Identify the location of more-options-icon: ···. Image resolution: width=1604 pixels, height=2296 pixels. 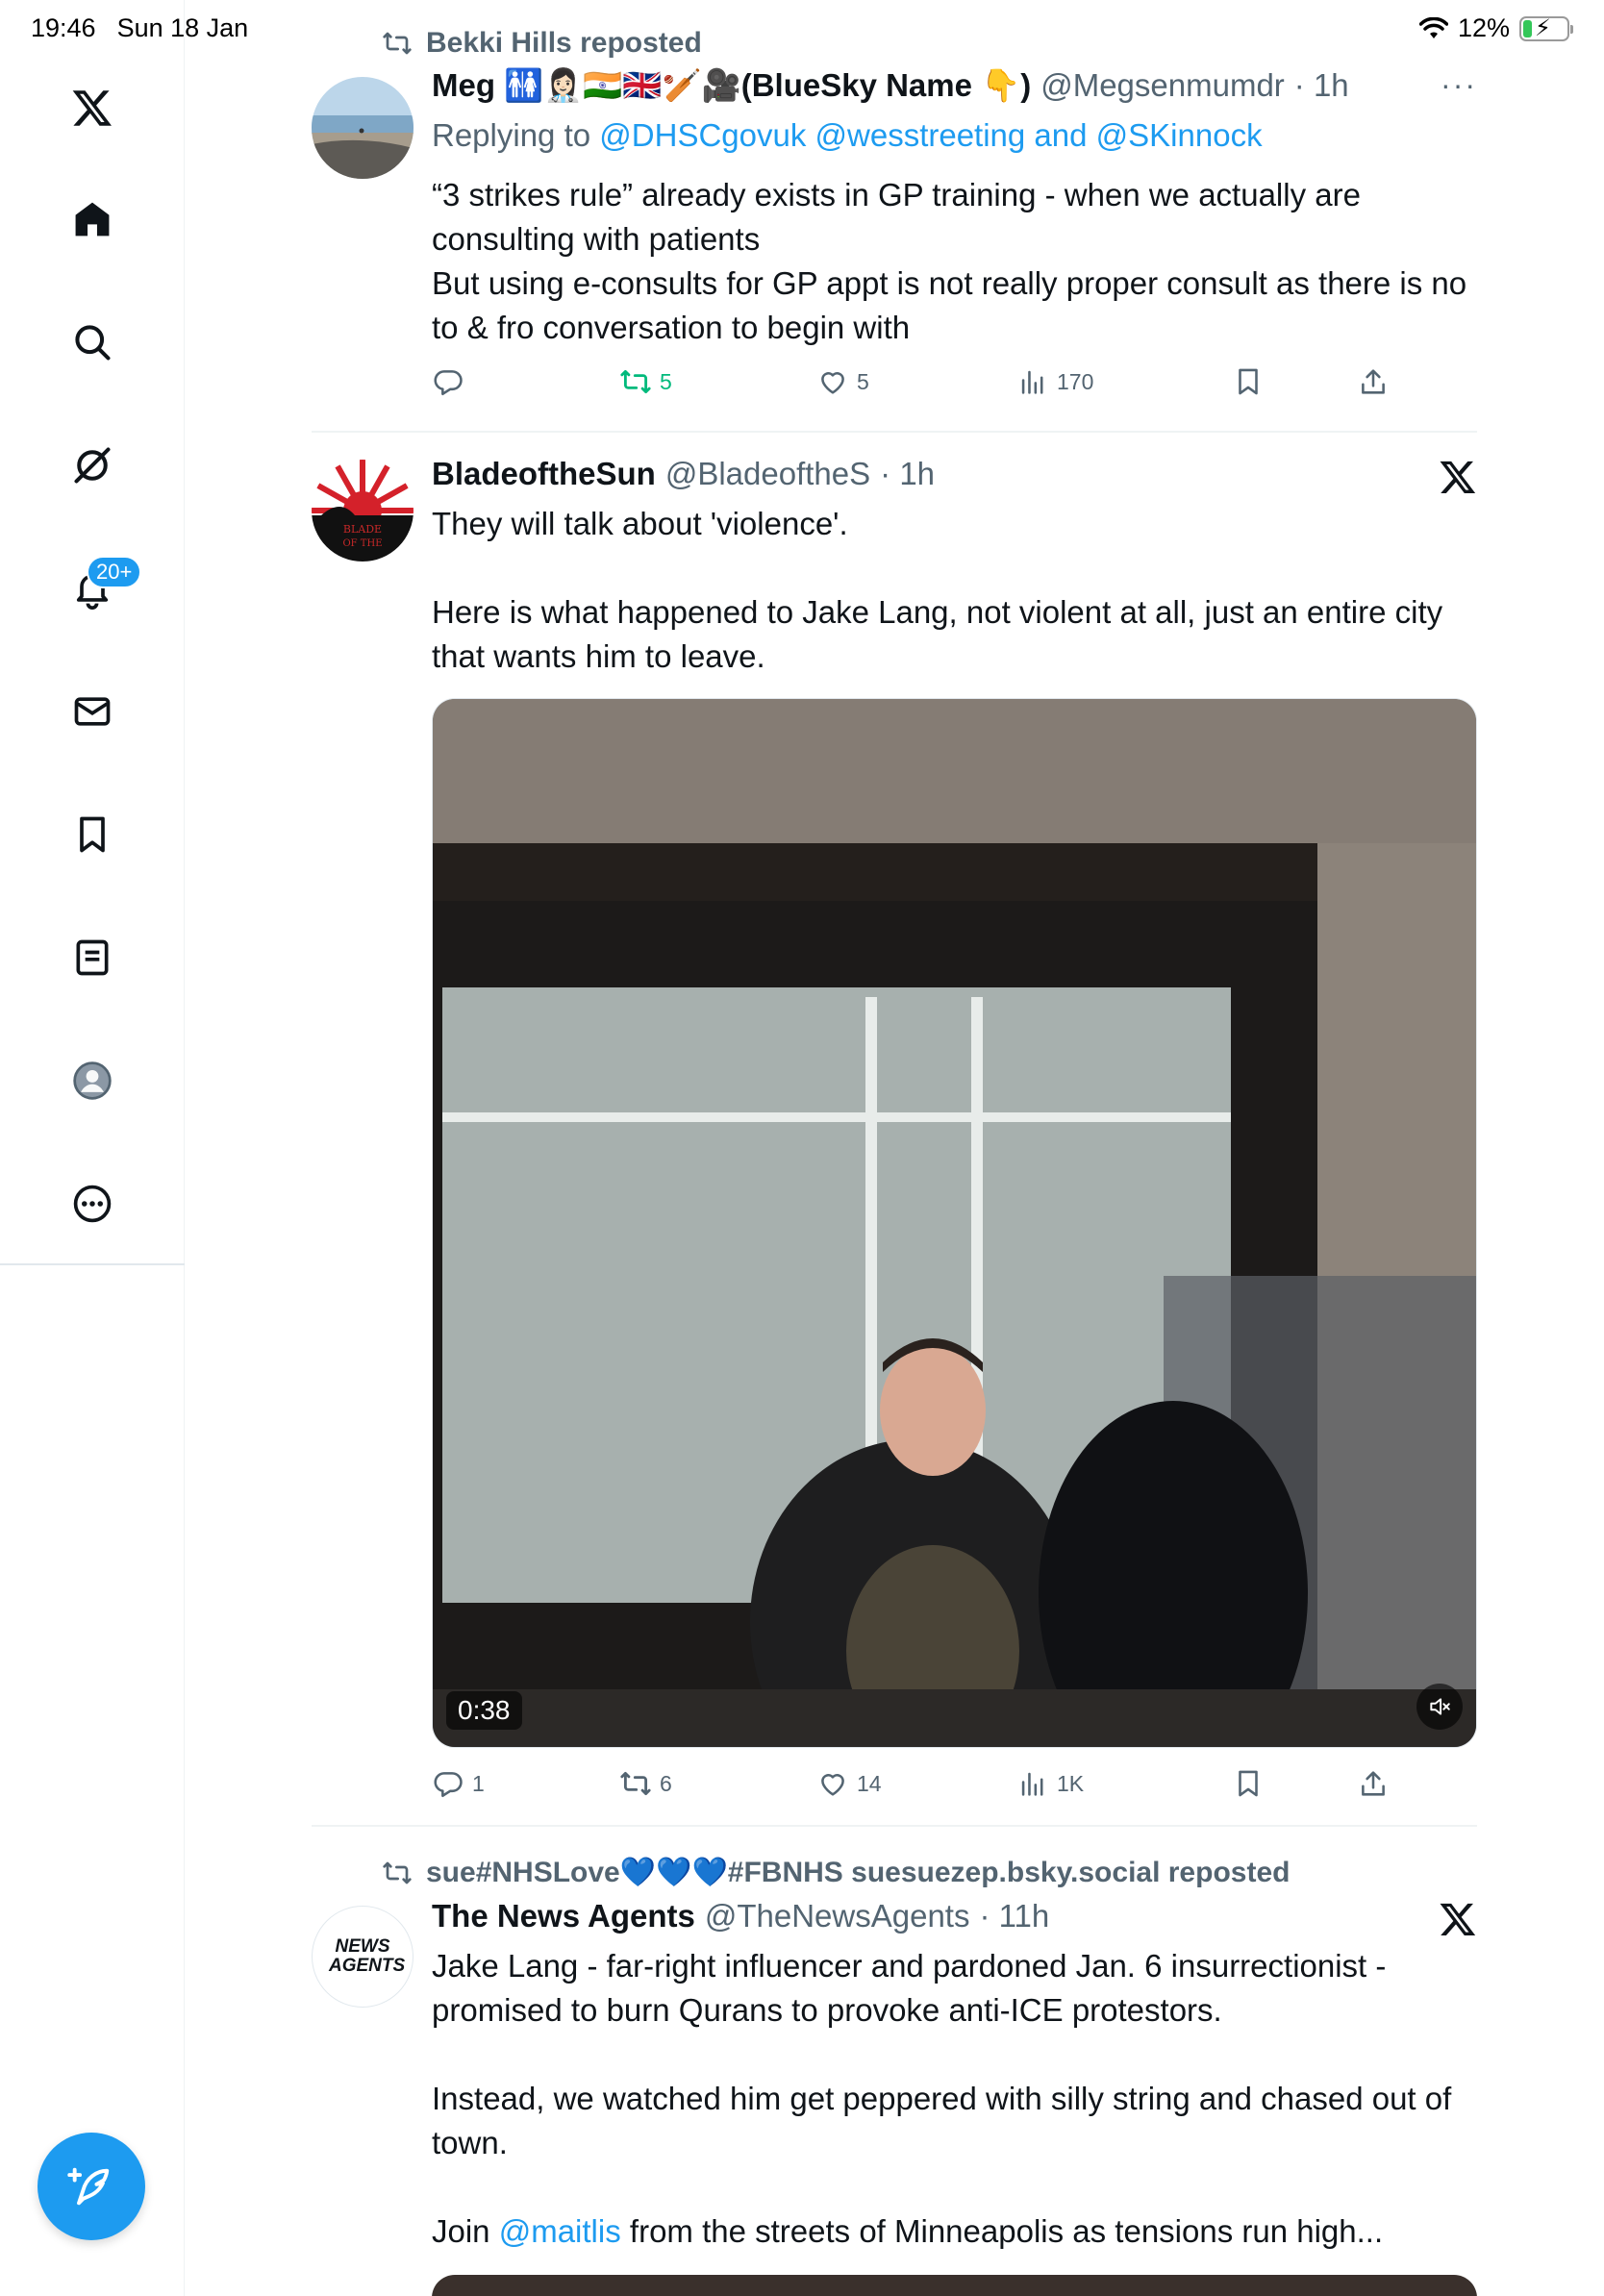
(1459, 85).